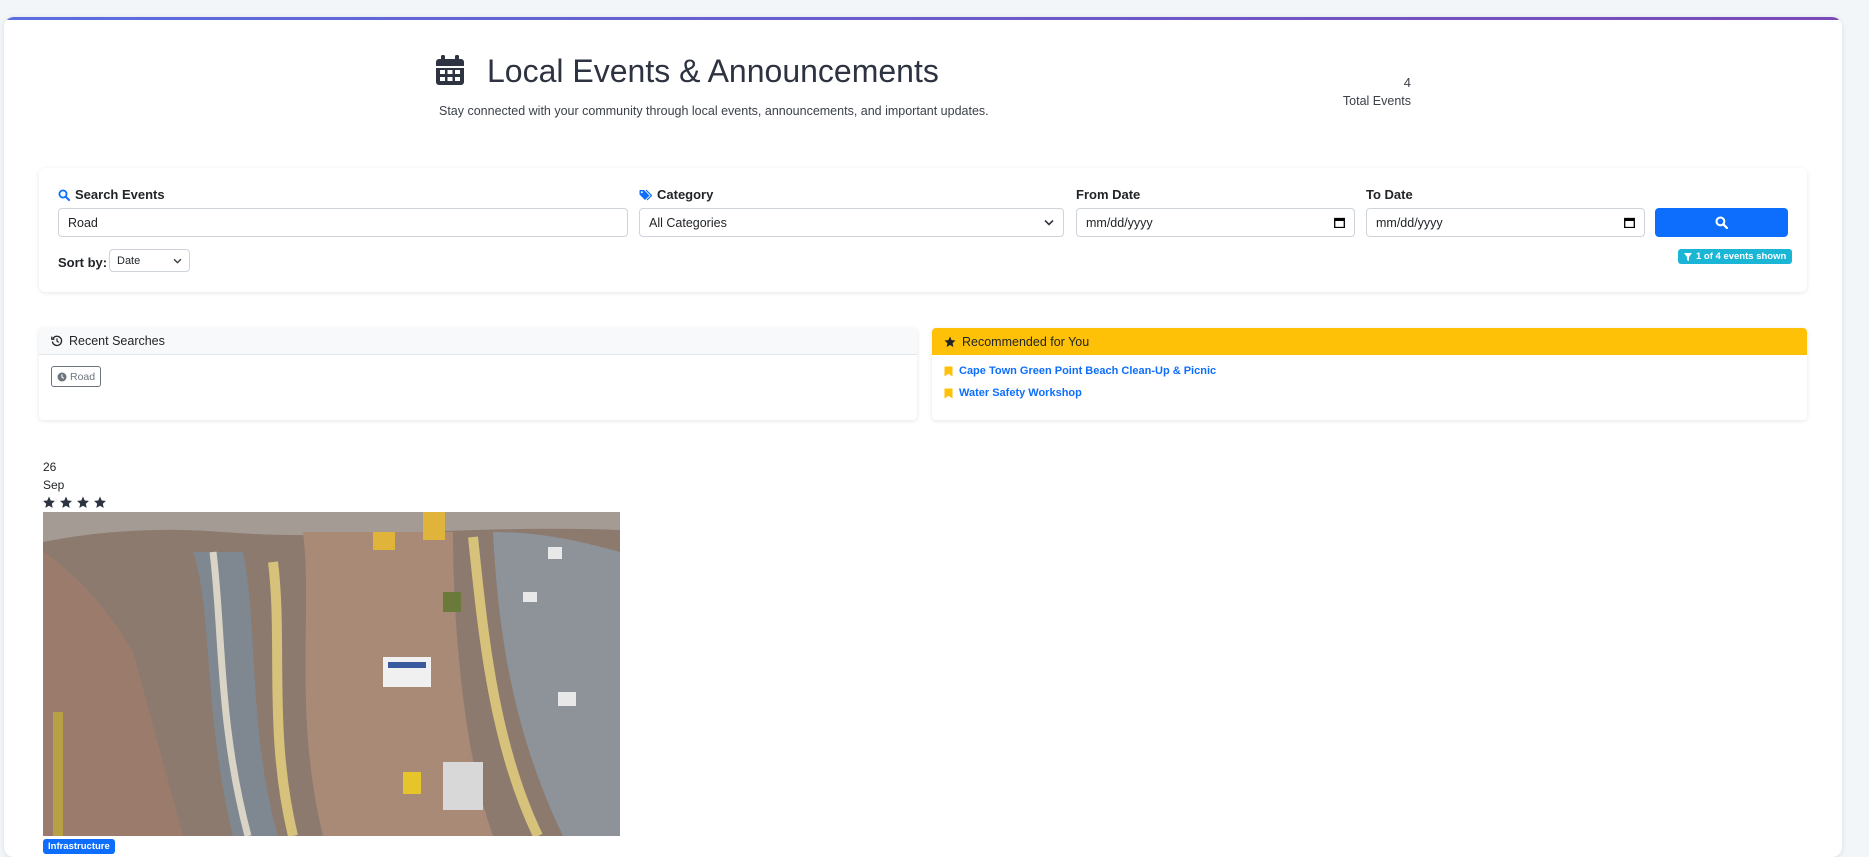 This screenshot has width=1869, height=857. I want to click on category-label: Category, so click(676, 194).